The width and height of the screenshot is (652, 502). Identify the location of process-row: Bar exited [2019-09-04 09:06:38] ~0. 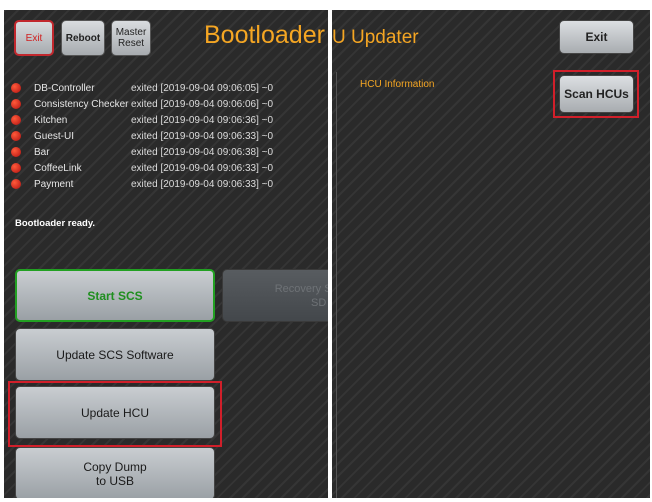
(161, 152).